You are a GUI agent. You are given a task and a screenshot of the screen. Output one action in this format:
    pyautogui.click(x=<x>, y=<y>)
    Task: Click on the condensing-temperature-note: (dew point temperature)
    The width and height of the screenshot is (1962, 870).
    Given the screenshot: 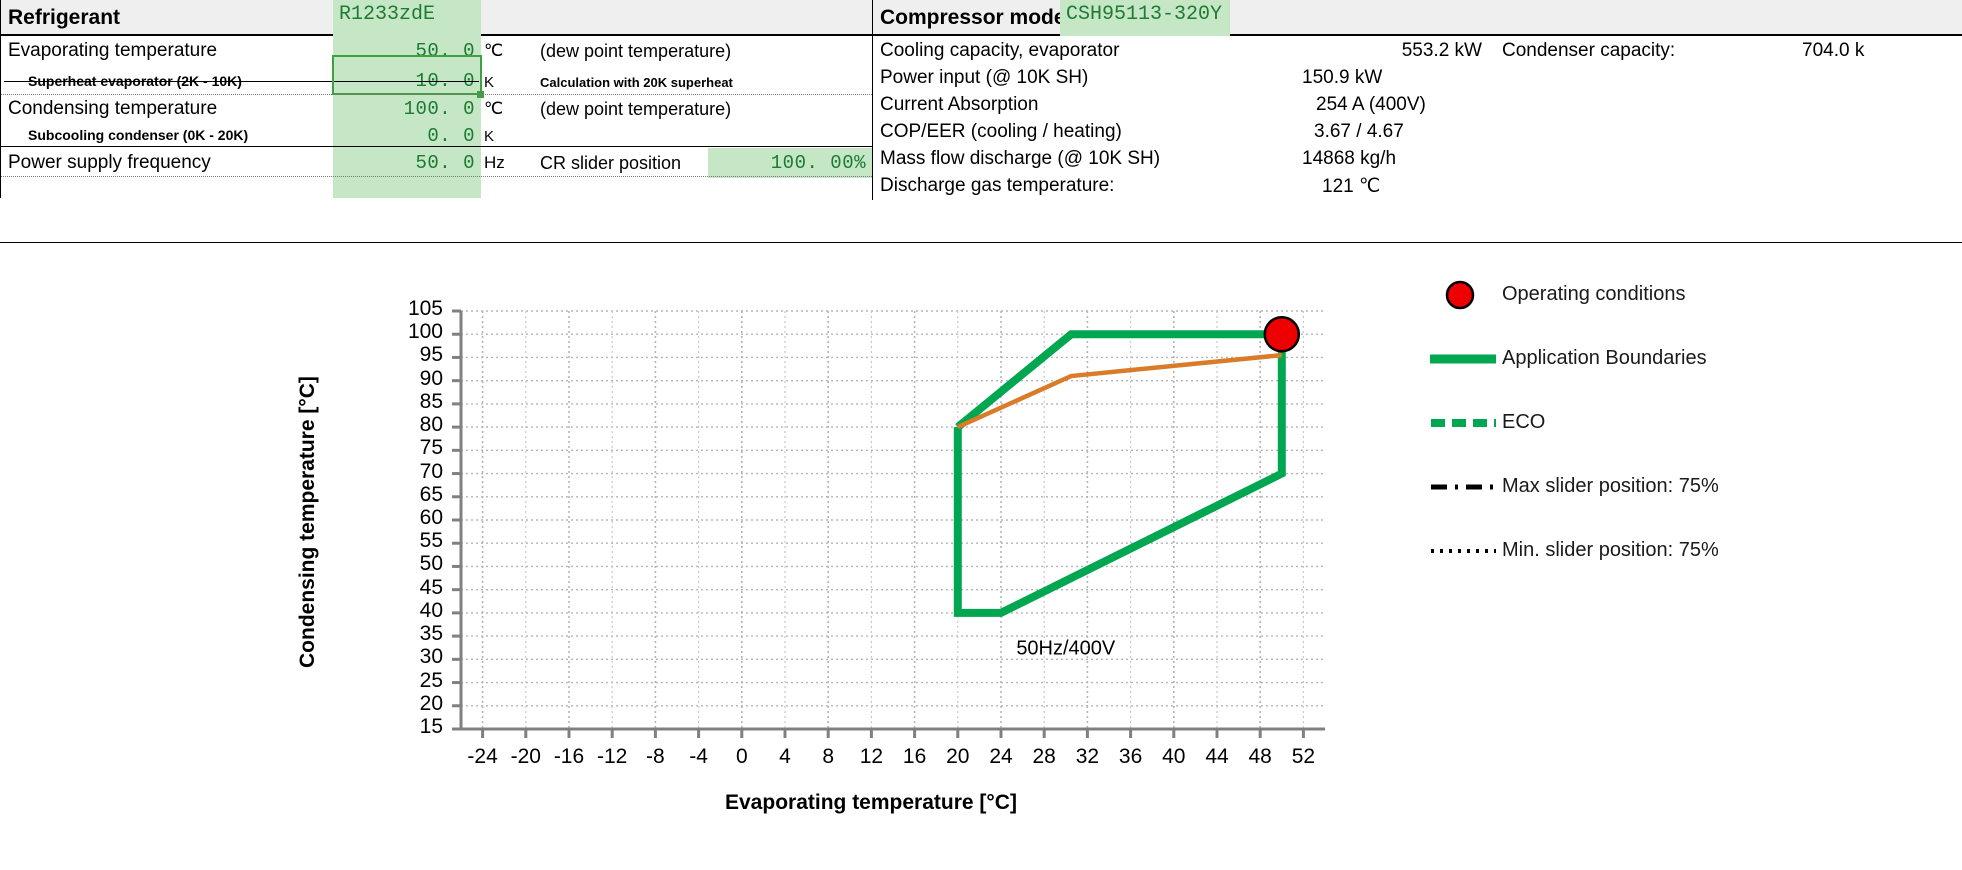 What is the action you would take?
    pyautogui.click(x=636, y=109)
    